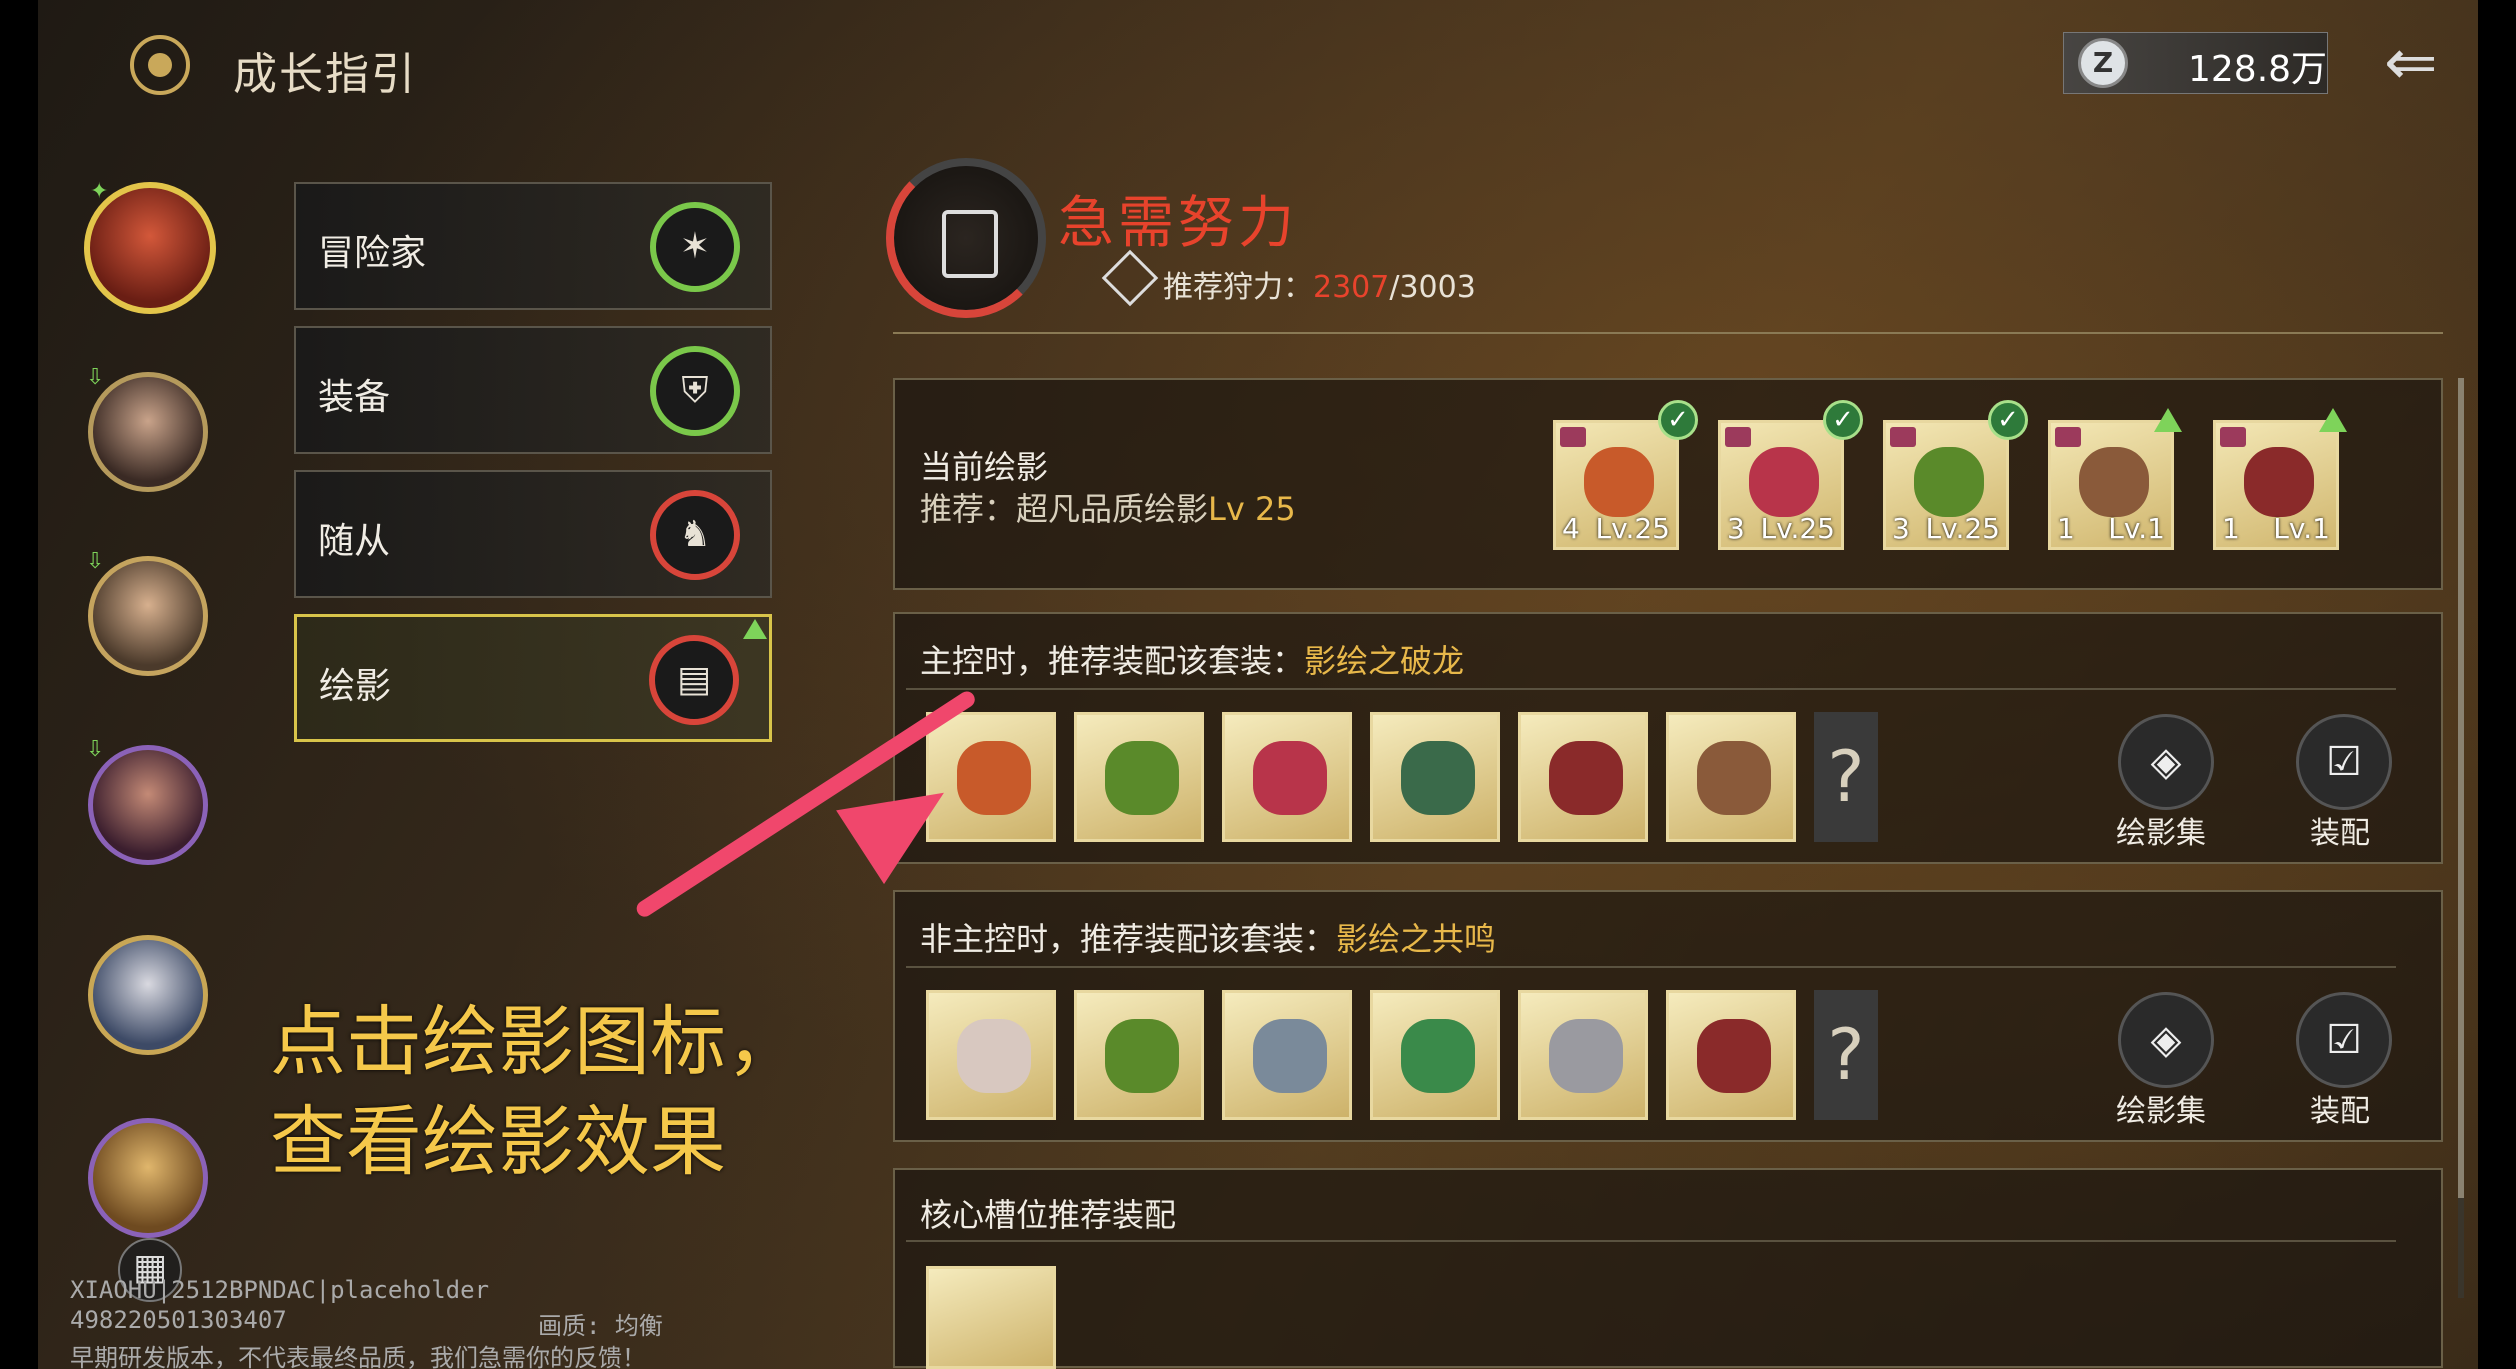 The image size is (2516, 1369). I want to click on non-main-control-prefix: 非主控时，推荐装配该套装：, so click(1128, 939).